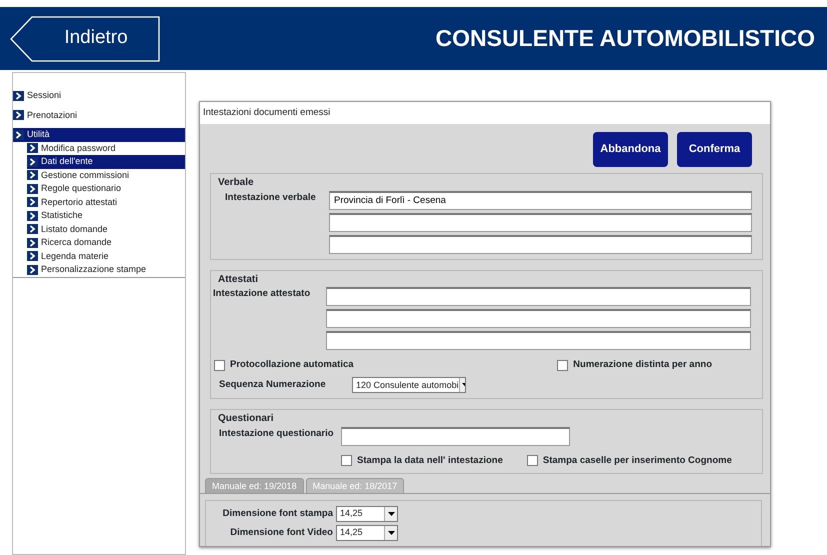 The height and width of the screenshot is (555, 827). I want to click on field-label: Sequenza Numerazione, so click(273, 385).